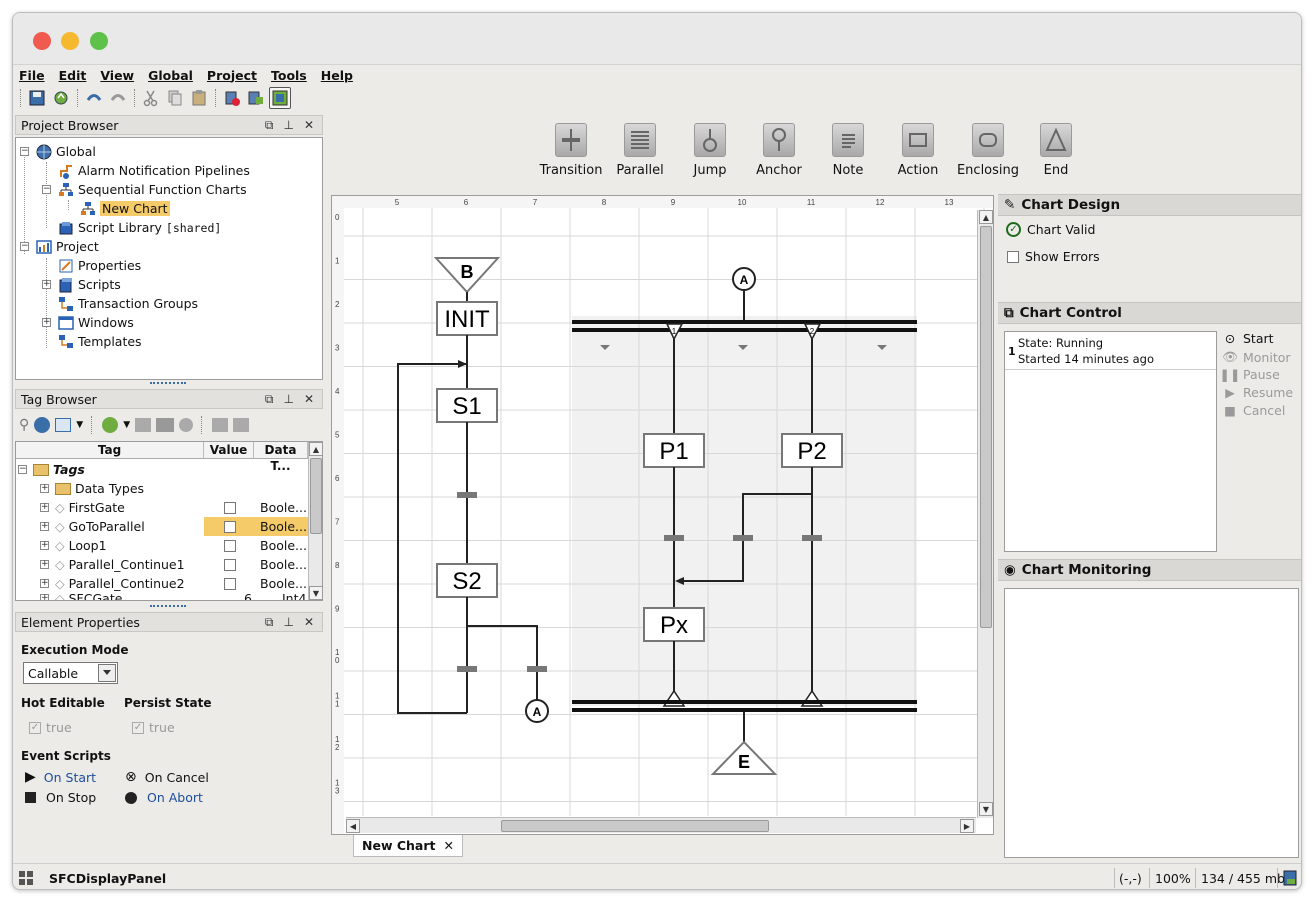 This screenshot has width=1314, height=901. What do you see at coordinates (779, 150) in the screenshot?
I see `palette-anchor: Anchor` at bounding box center [779, 150].